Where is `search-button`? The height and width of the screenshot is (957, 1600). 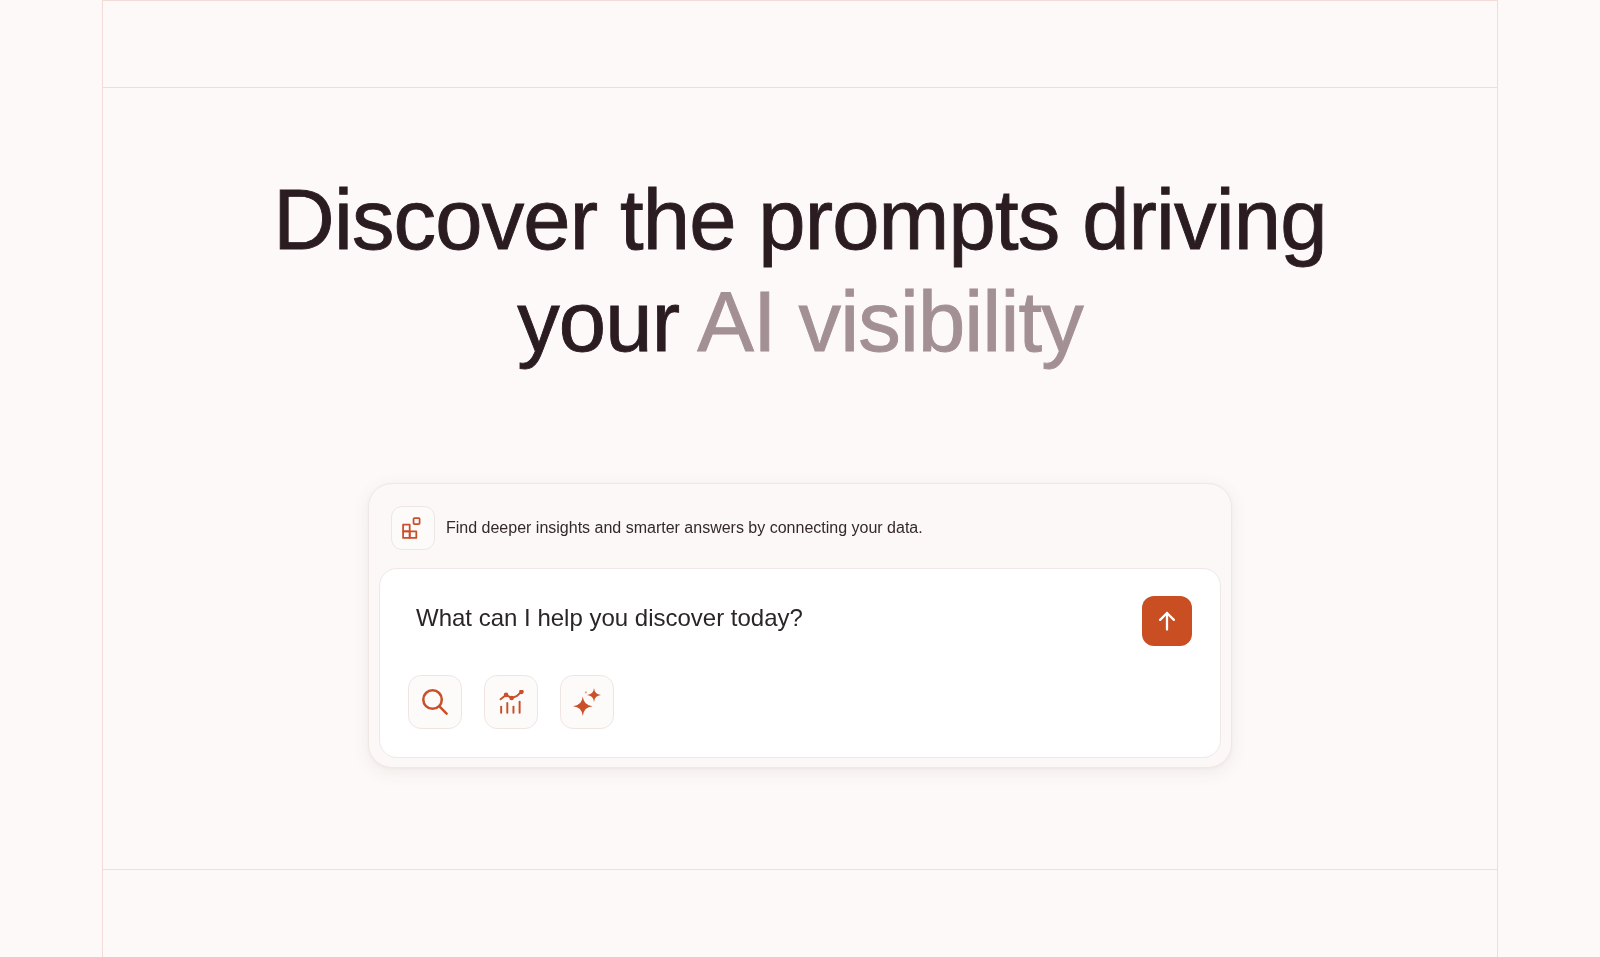
search-button is located at coordinates (435, 702).